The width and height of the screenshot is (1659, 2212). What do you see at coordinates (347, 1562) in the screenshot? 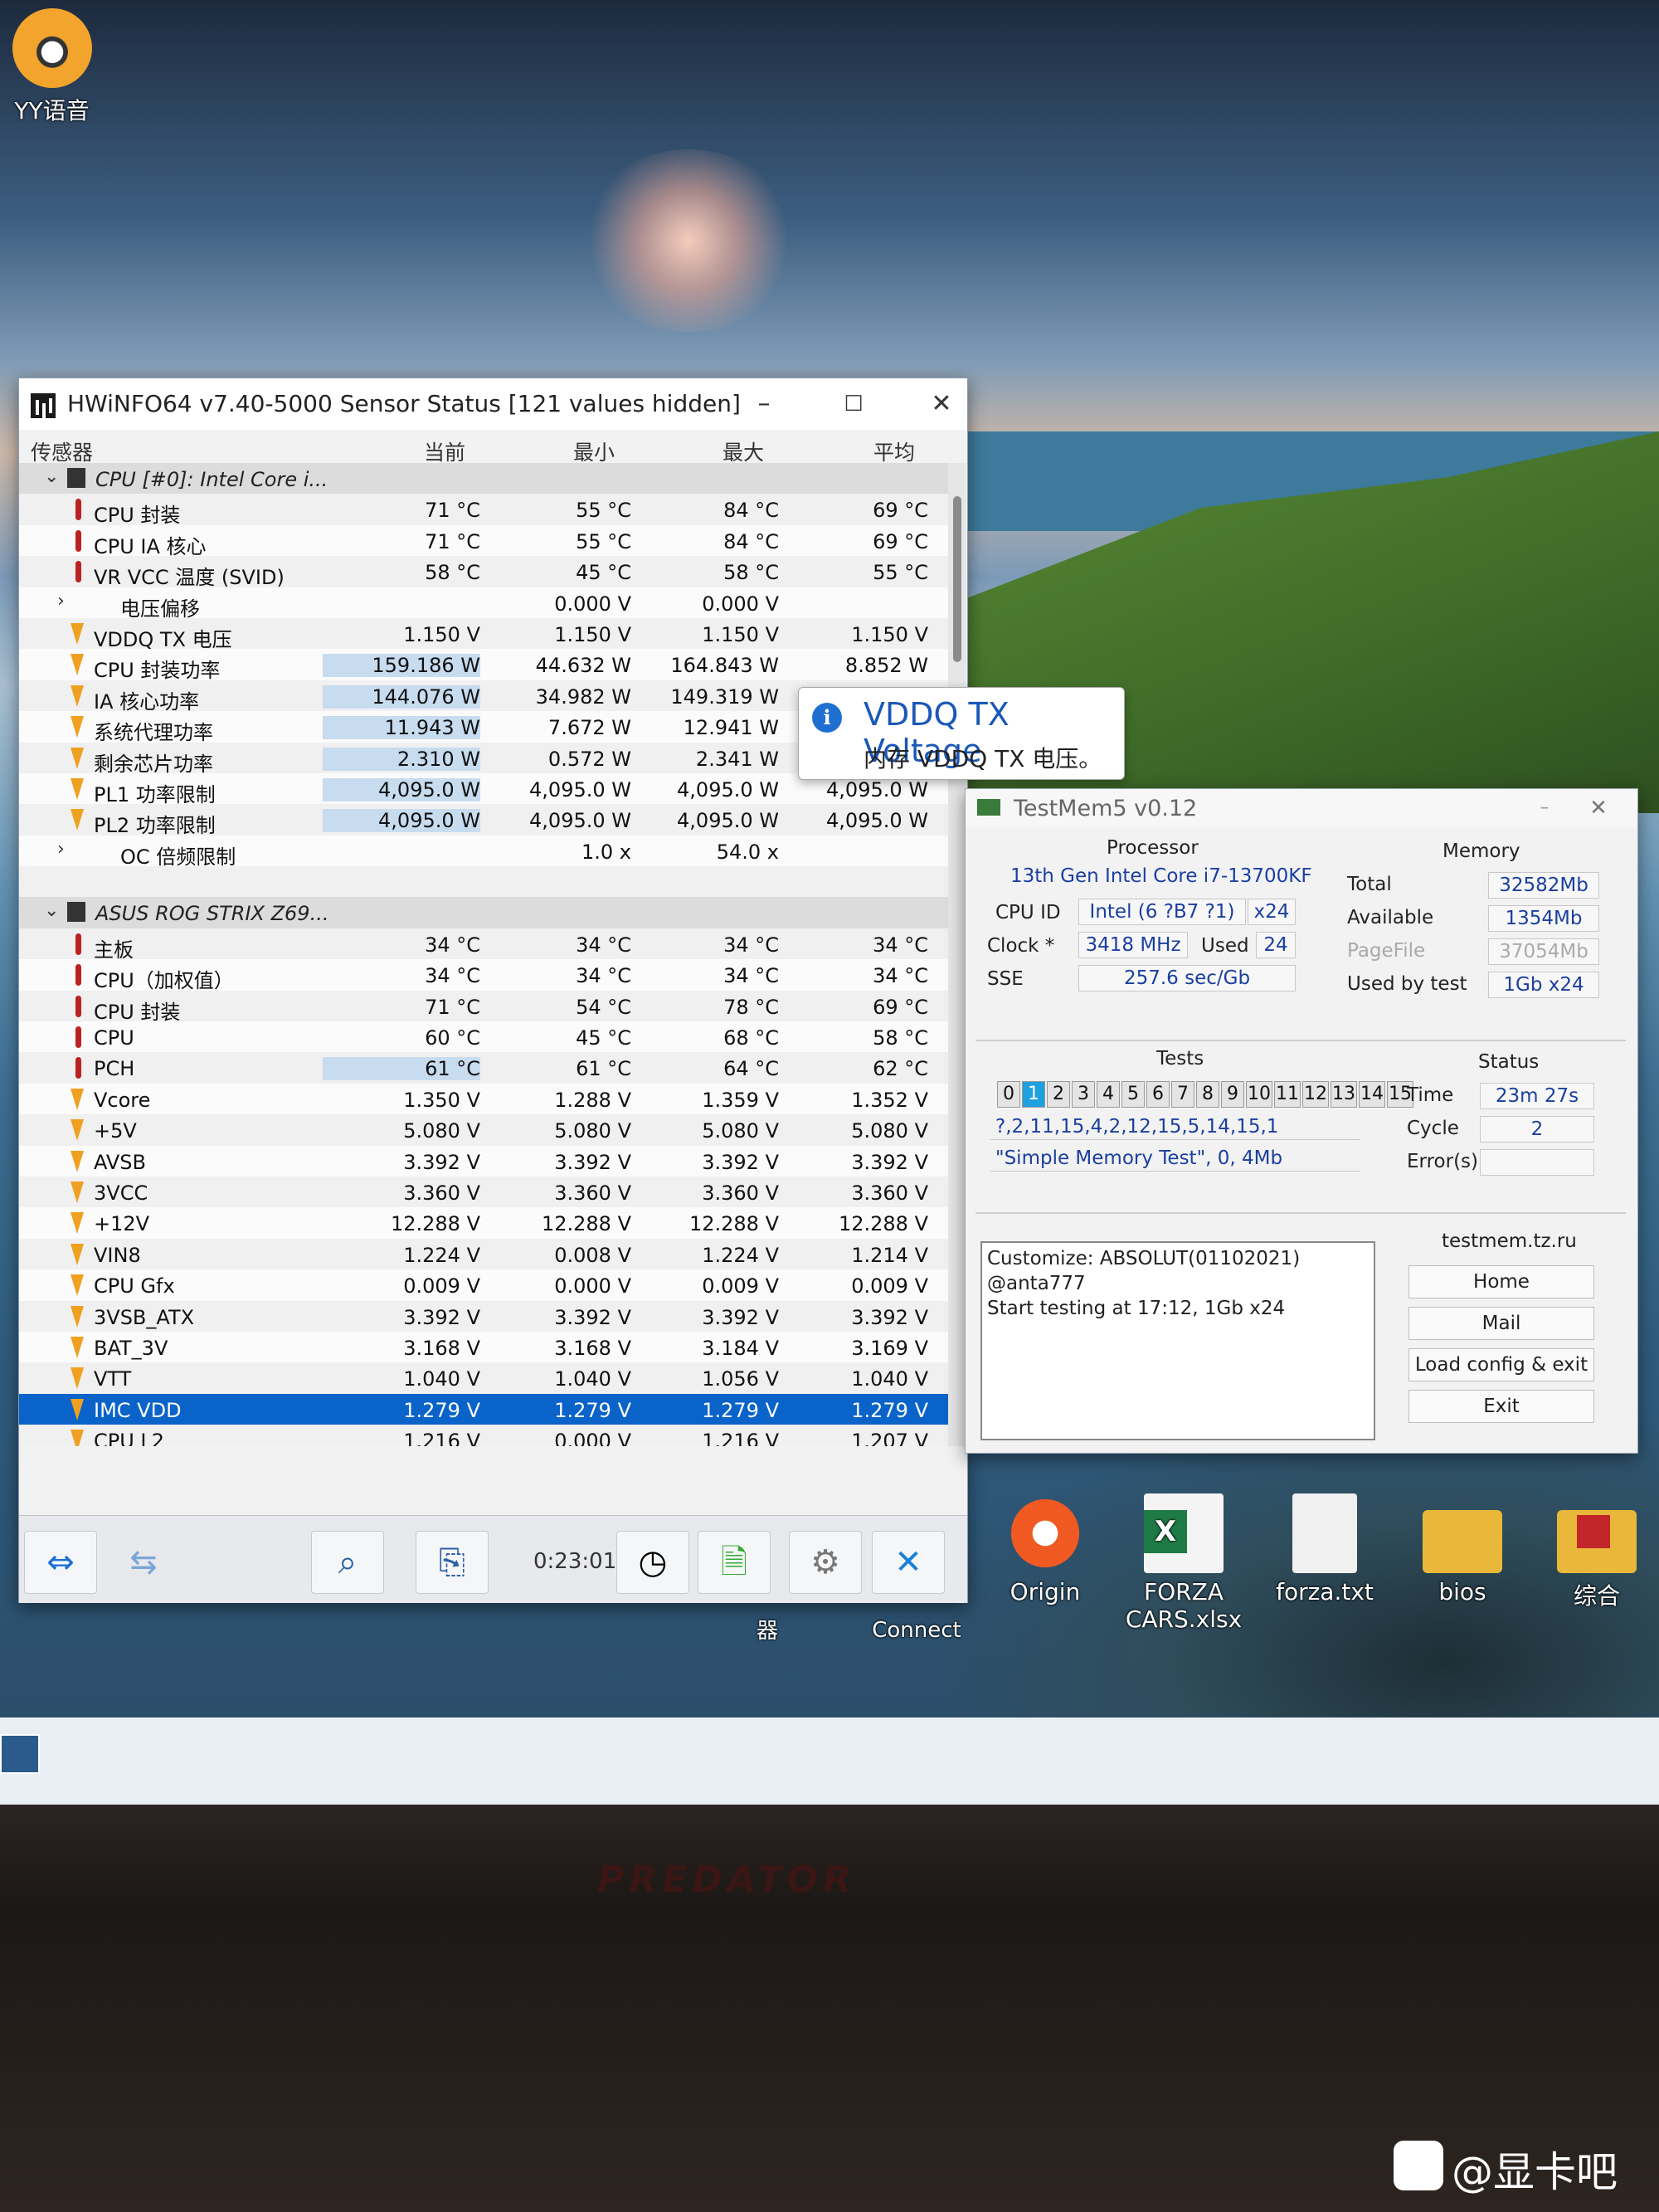
I see `search-monitor-icon: ⌕` at bounding box center [347, 1562].